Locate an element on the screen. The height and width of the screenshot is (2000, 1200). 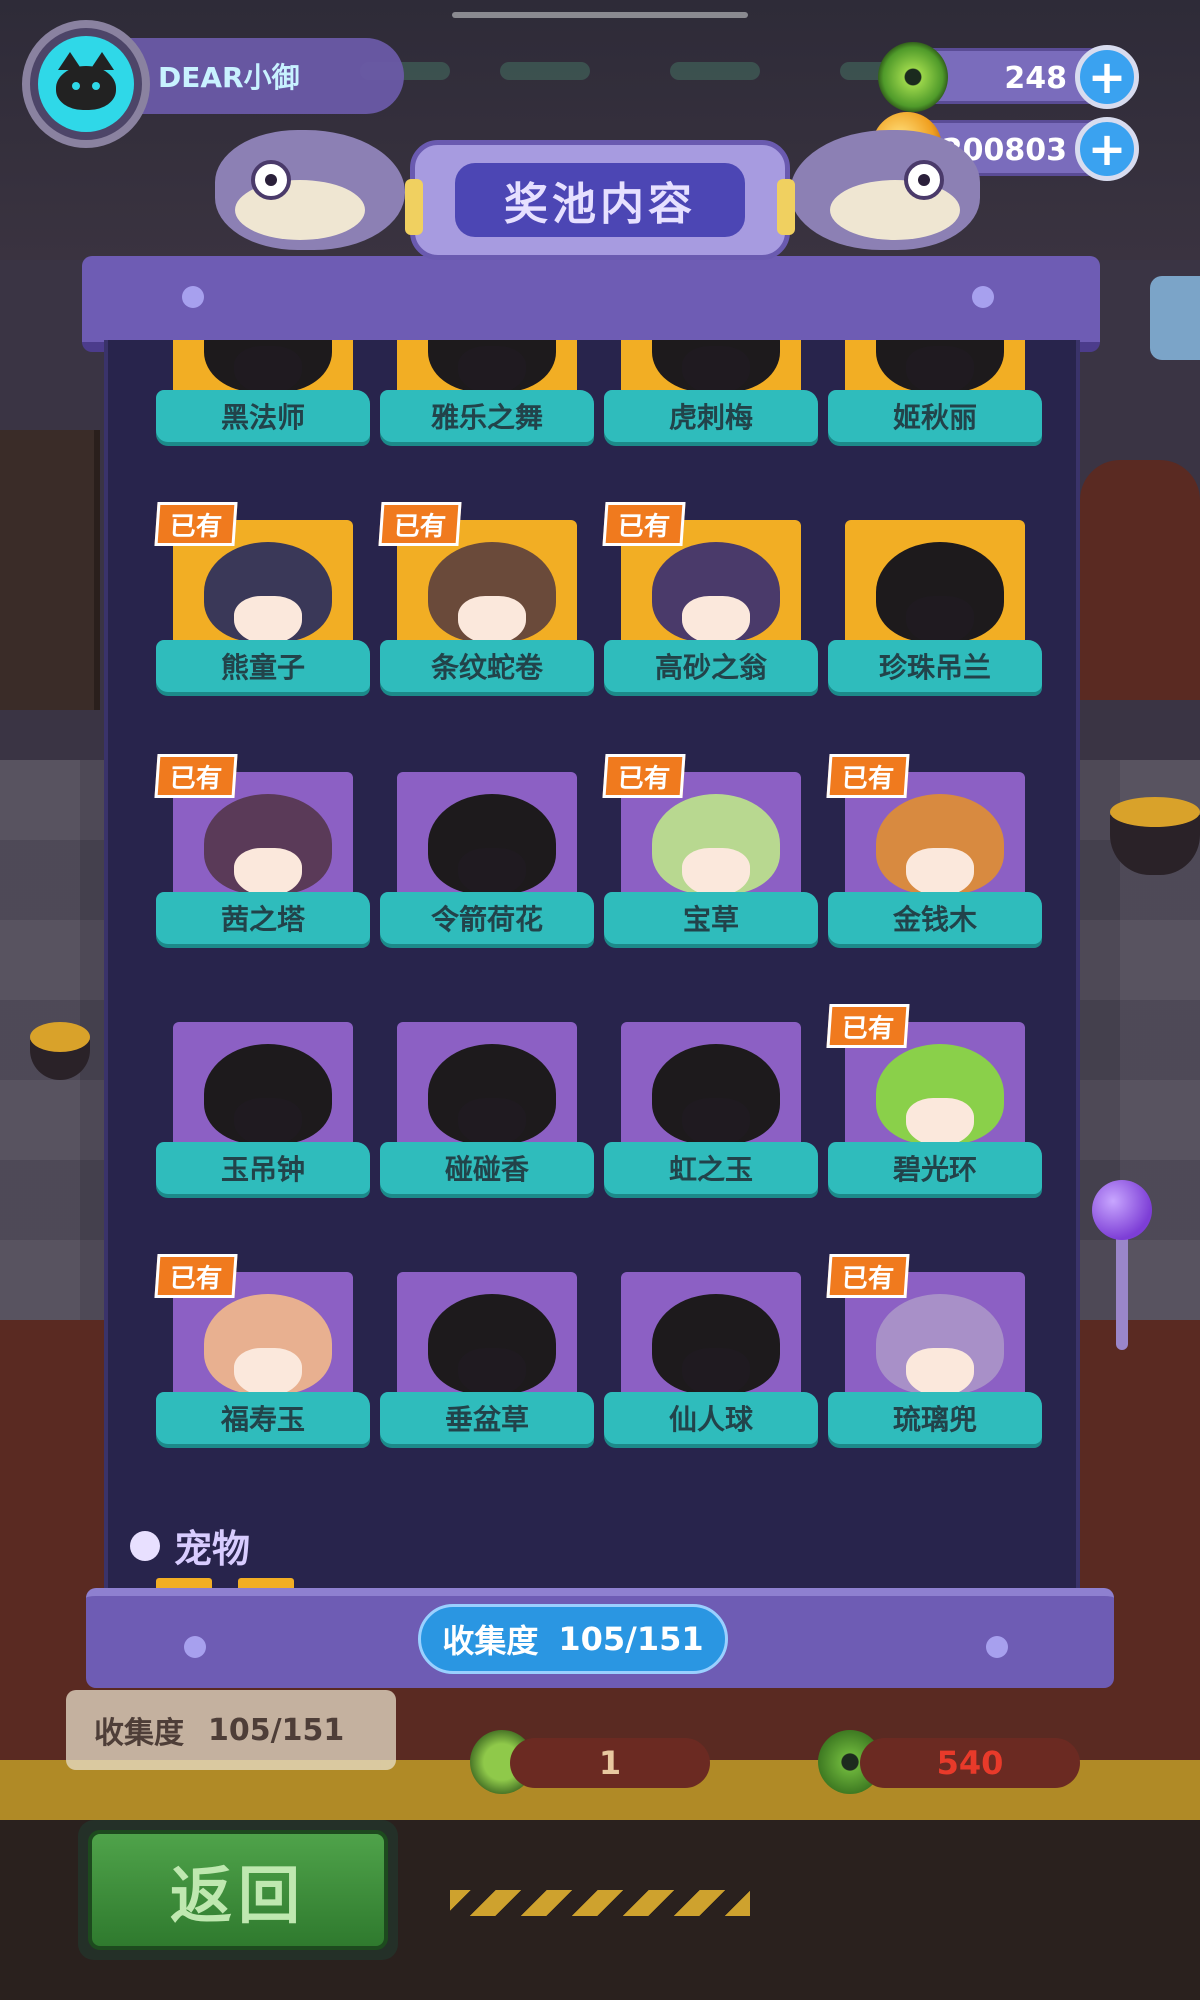
bg-collection-plate: 收集度 105/151 is located at coordinates (231, 1730).